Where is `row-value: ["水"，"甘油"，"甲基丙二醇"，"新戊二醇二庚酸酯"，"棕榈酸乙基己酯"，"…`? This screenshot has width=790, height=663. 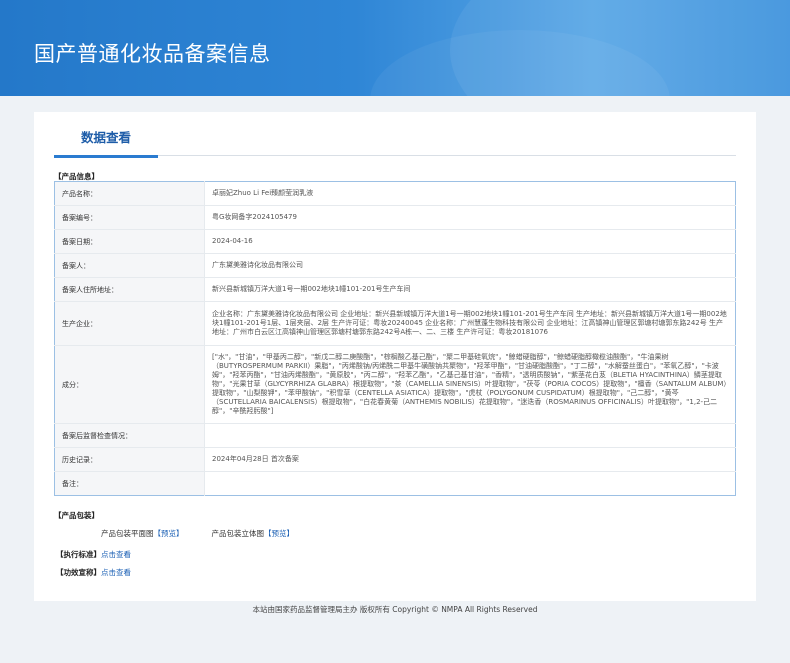
row-value: ["水"，"甘油"，"甲基丙二醇"，"新戊二醇二庚酸酯"，"棕榈酸乙基己酯"，"… is located at coordinates (470, 384).